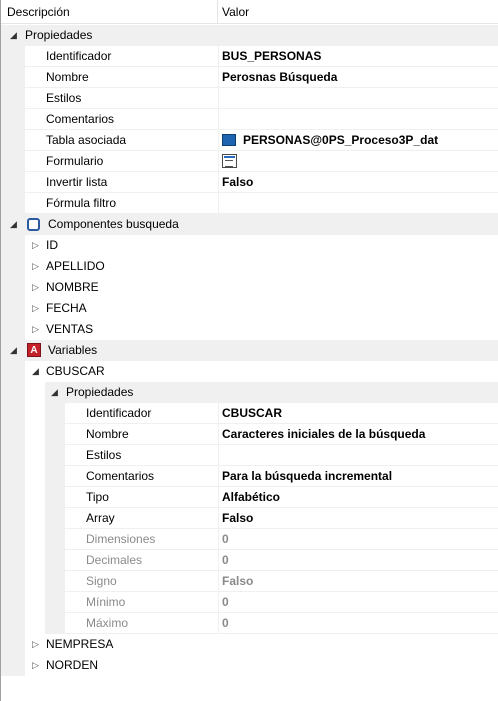  Describe the element at coordinates (72, 287) in the screenshot. I see `item-label: NOMBRE` at that location.